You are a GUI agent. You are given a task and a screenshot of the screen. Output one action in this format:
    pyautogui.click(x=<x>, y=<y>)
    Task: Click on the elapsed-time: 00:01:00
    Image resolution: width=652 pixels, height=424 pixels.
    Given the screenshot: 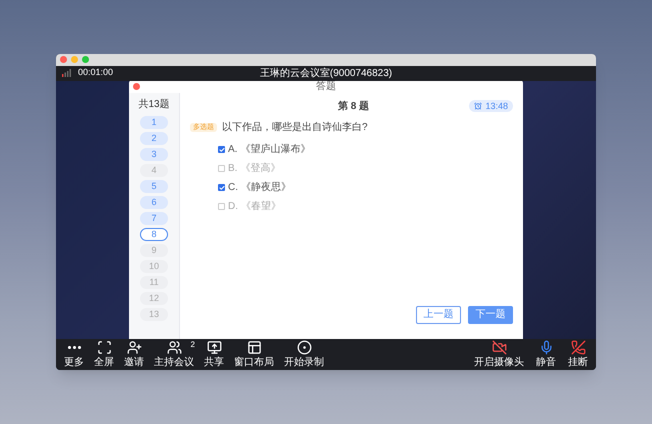 What is the action you would take?
    pyautogui.click(x=96, y=73)
    